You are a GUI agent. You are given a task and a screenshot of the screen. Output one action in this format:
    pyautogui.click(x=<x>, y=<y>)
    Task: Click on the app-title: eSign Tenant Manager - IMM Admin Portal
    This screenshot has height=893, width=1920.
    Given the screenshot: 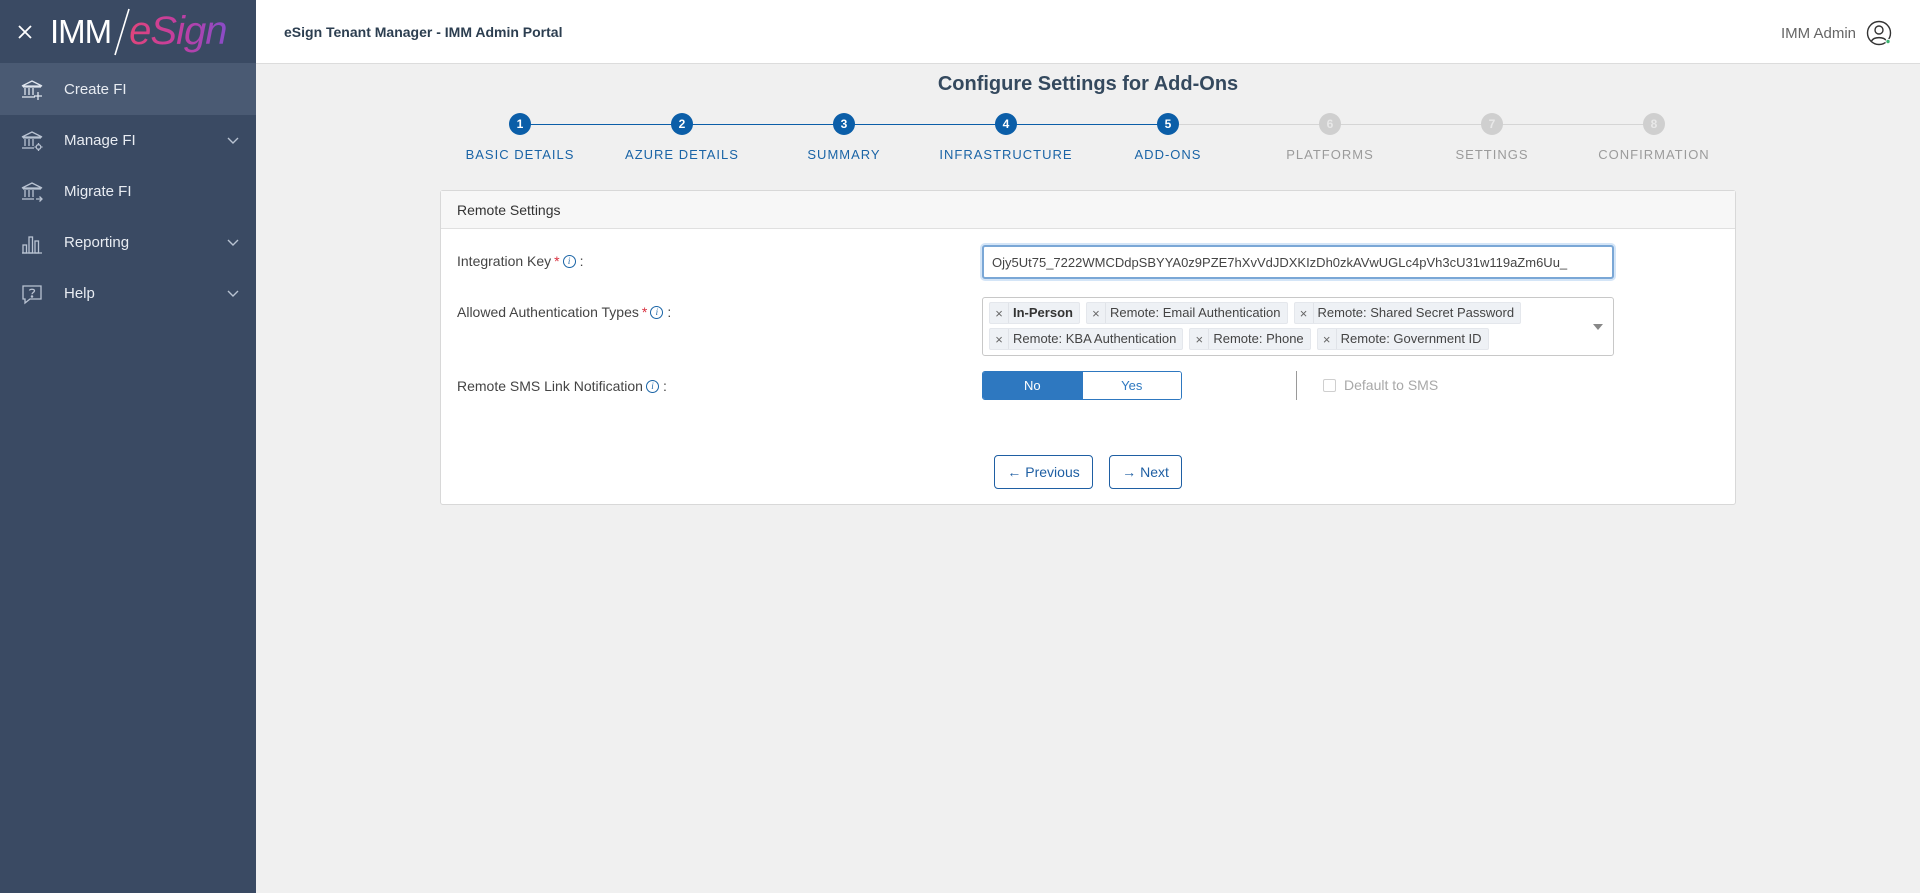 What is the action you would take?
    pyautogui.click(x=423, y=32)
    